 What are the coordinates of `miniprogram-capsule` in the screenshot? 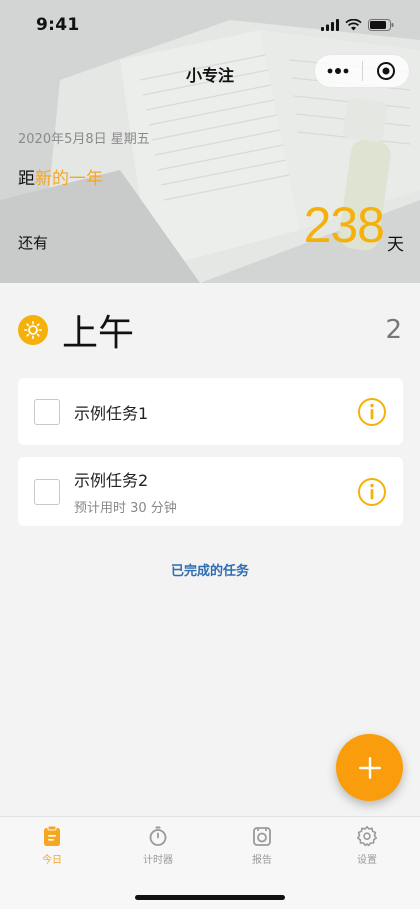 It's located at (362, 71).